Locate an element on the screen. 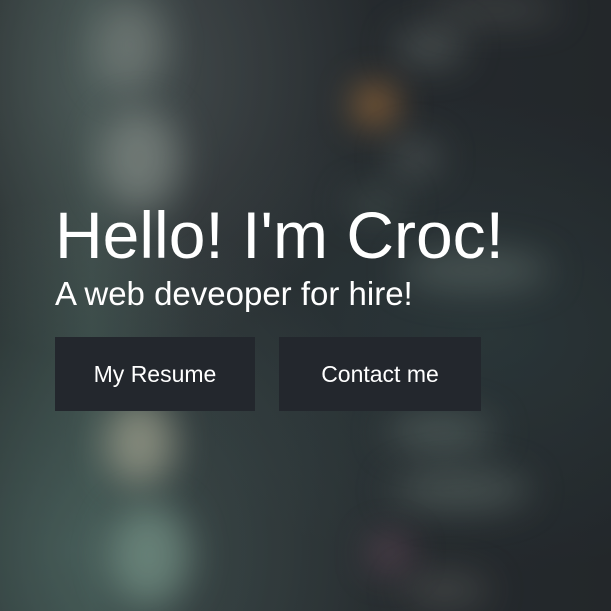 The image size is (611, 611). contact-me-button: Contact me is located at coordinates (380, 374).